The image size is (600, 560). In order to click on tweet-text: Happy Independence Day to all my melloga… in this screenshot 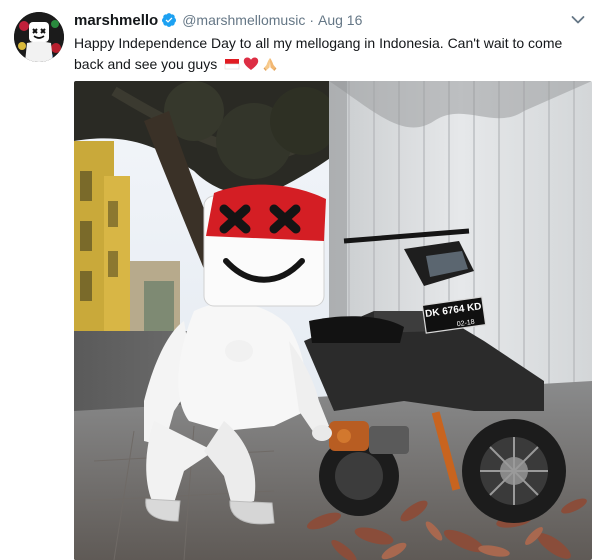, I will do `click(324, 54)`.